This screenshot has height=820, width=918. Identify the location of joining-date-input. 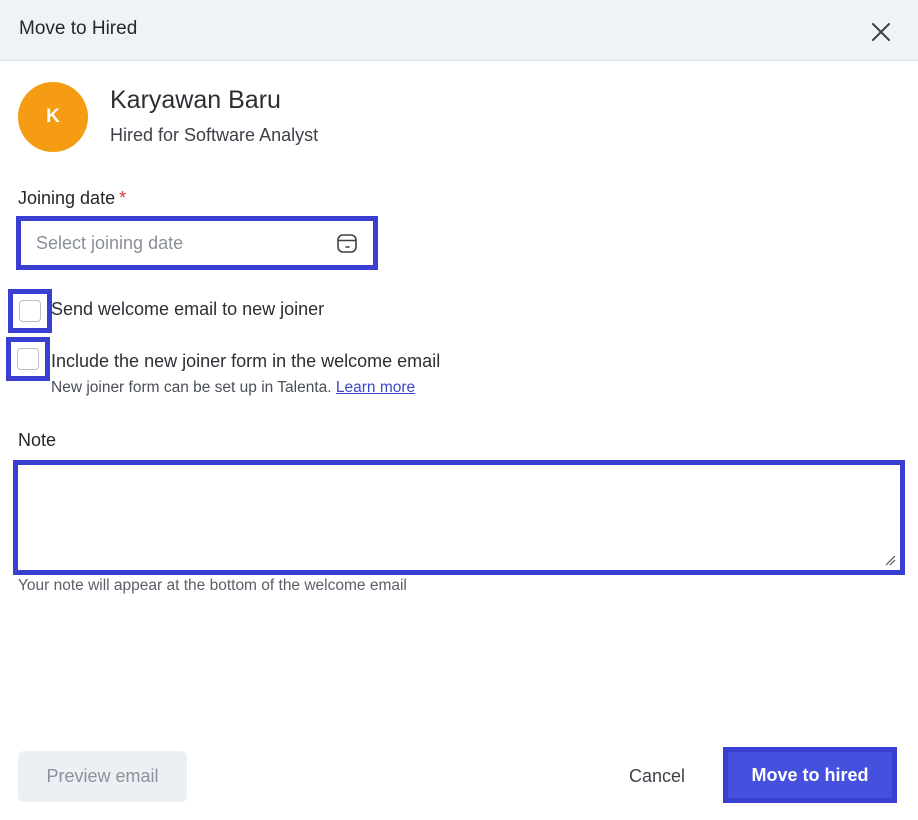
(178, 243).